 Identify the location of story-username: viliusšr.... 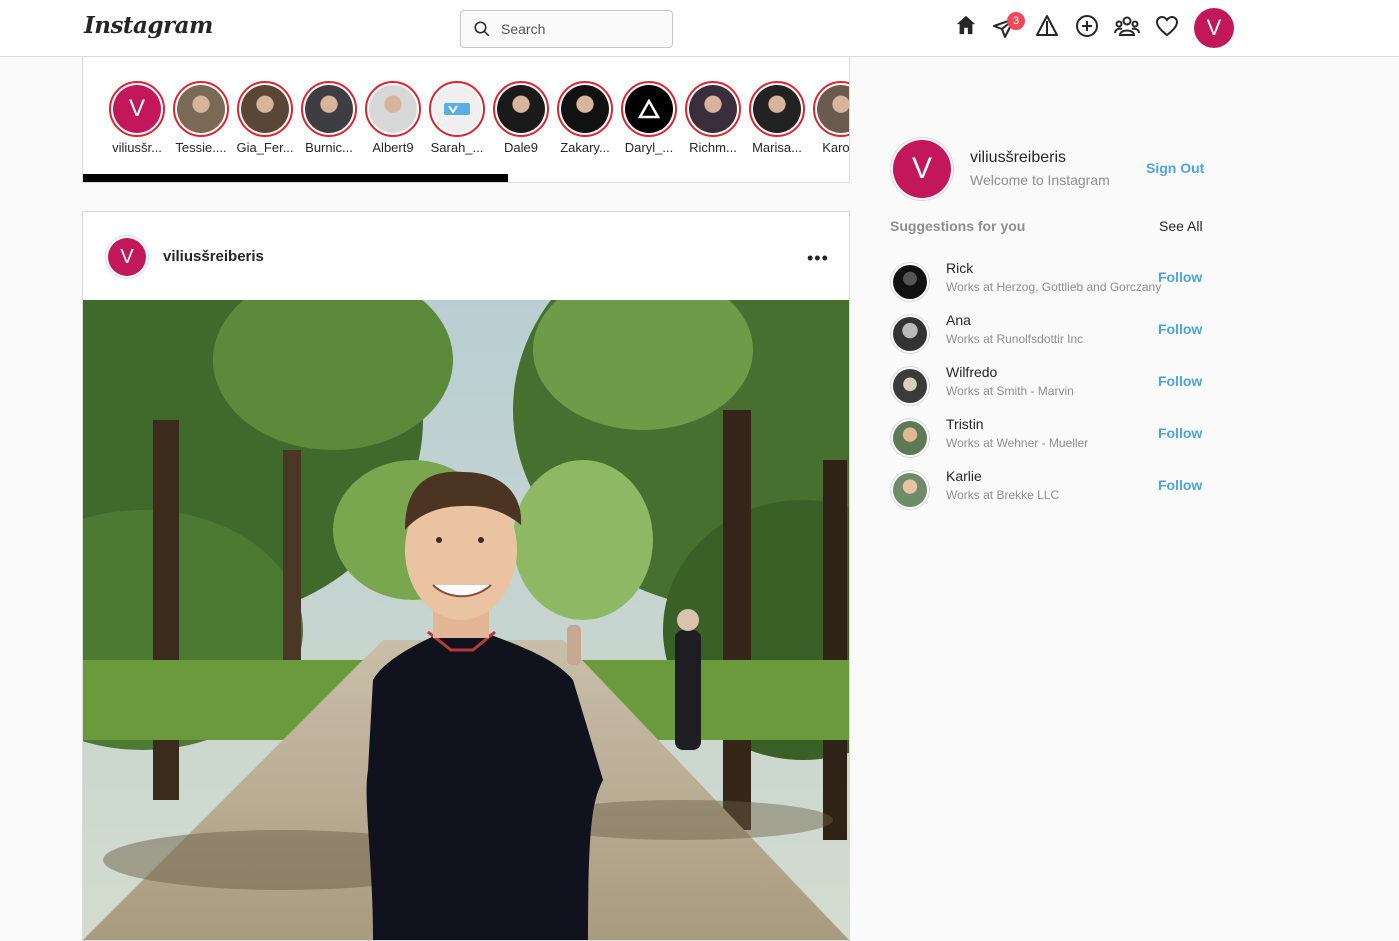
(137, 147).